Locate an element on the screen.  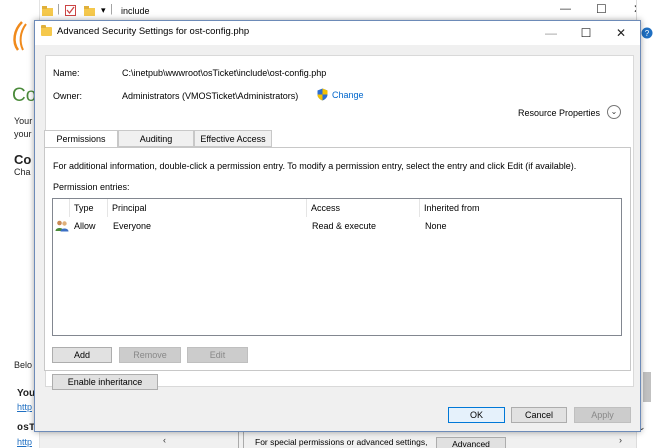
table-row: Allow Everyone Read & execute None is located at coordinates (337, 226).